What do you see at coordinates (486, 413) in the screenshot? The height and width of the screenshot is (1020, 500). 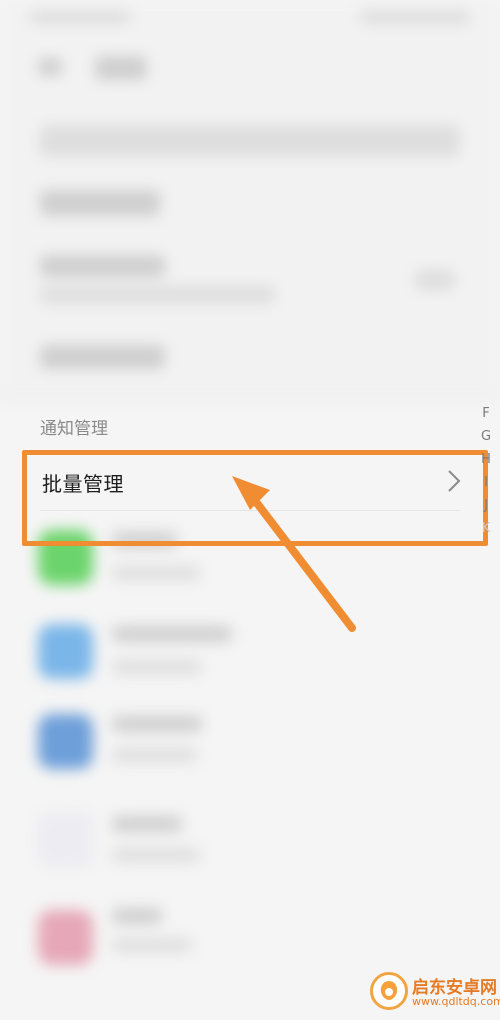 I see `alpha-index-letter: F` at bounding box center [486, 413].